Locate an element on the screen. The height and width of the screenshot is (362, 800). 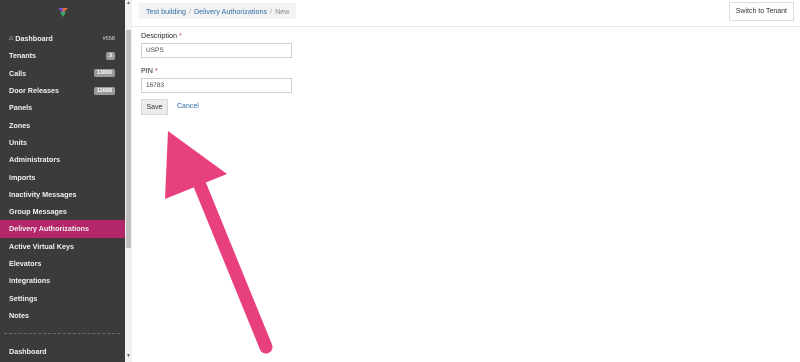
save-button: Save is located at coordinates (154, 107).